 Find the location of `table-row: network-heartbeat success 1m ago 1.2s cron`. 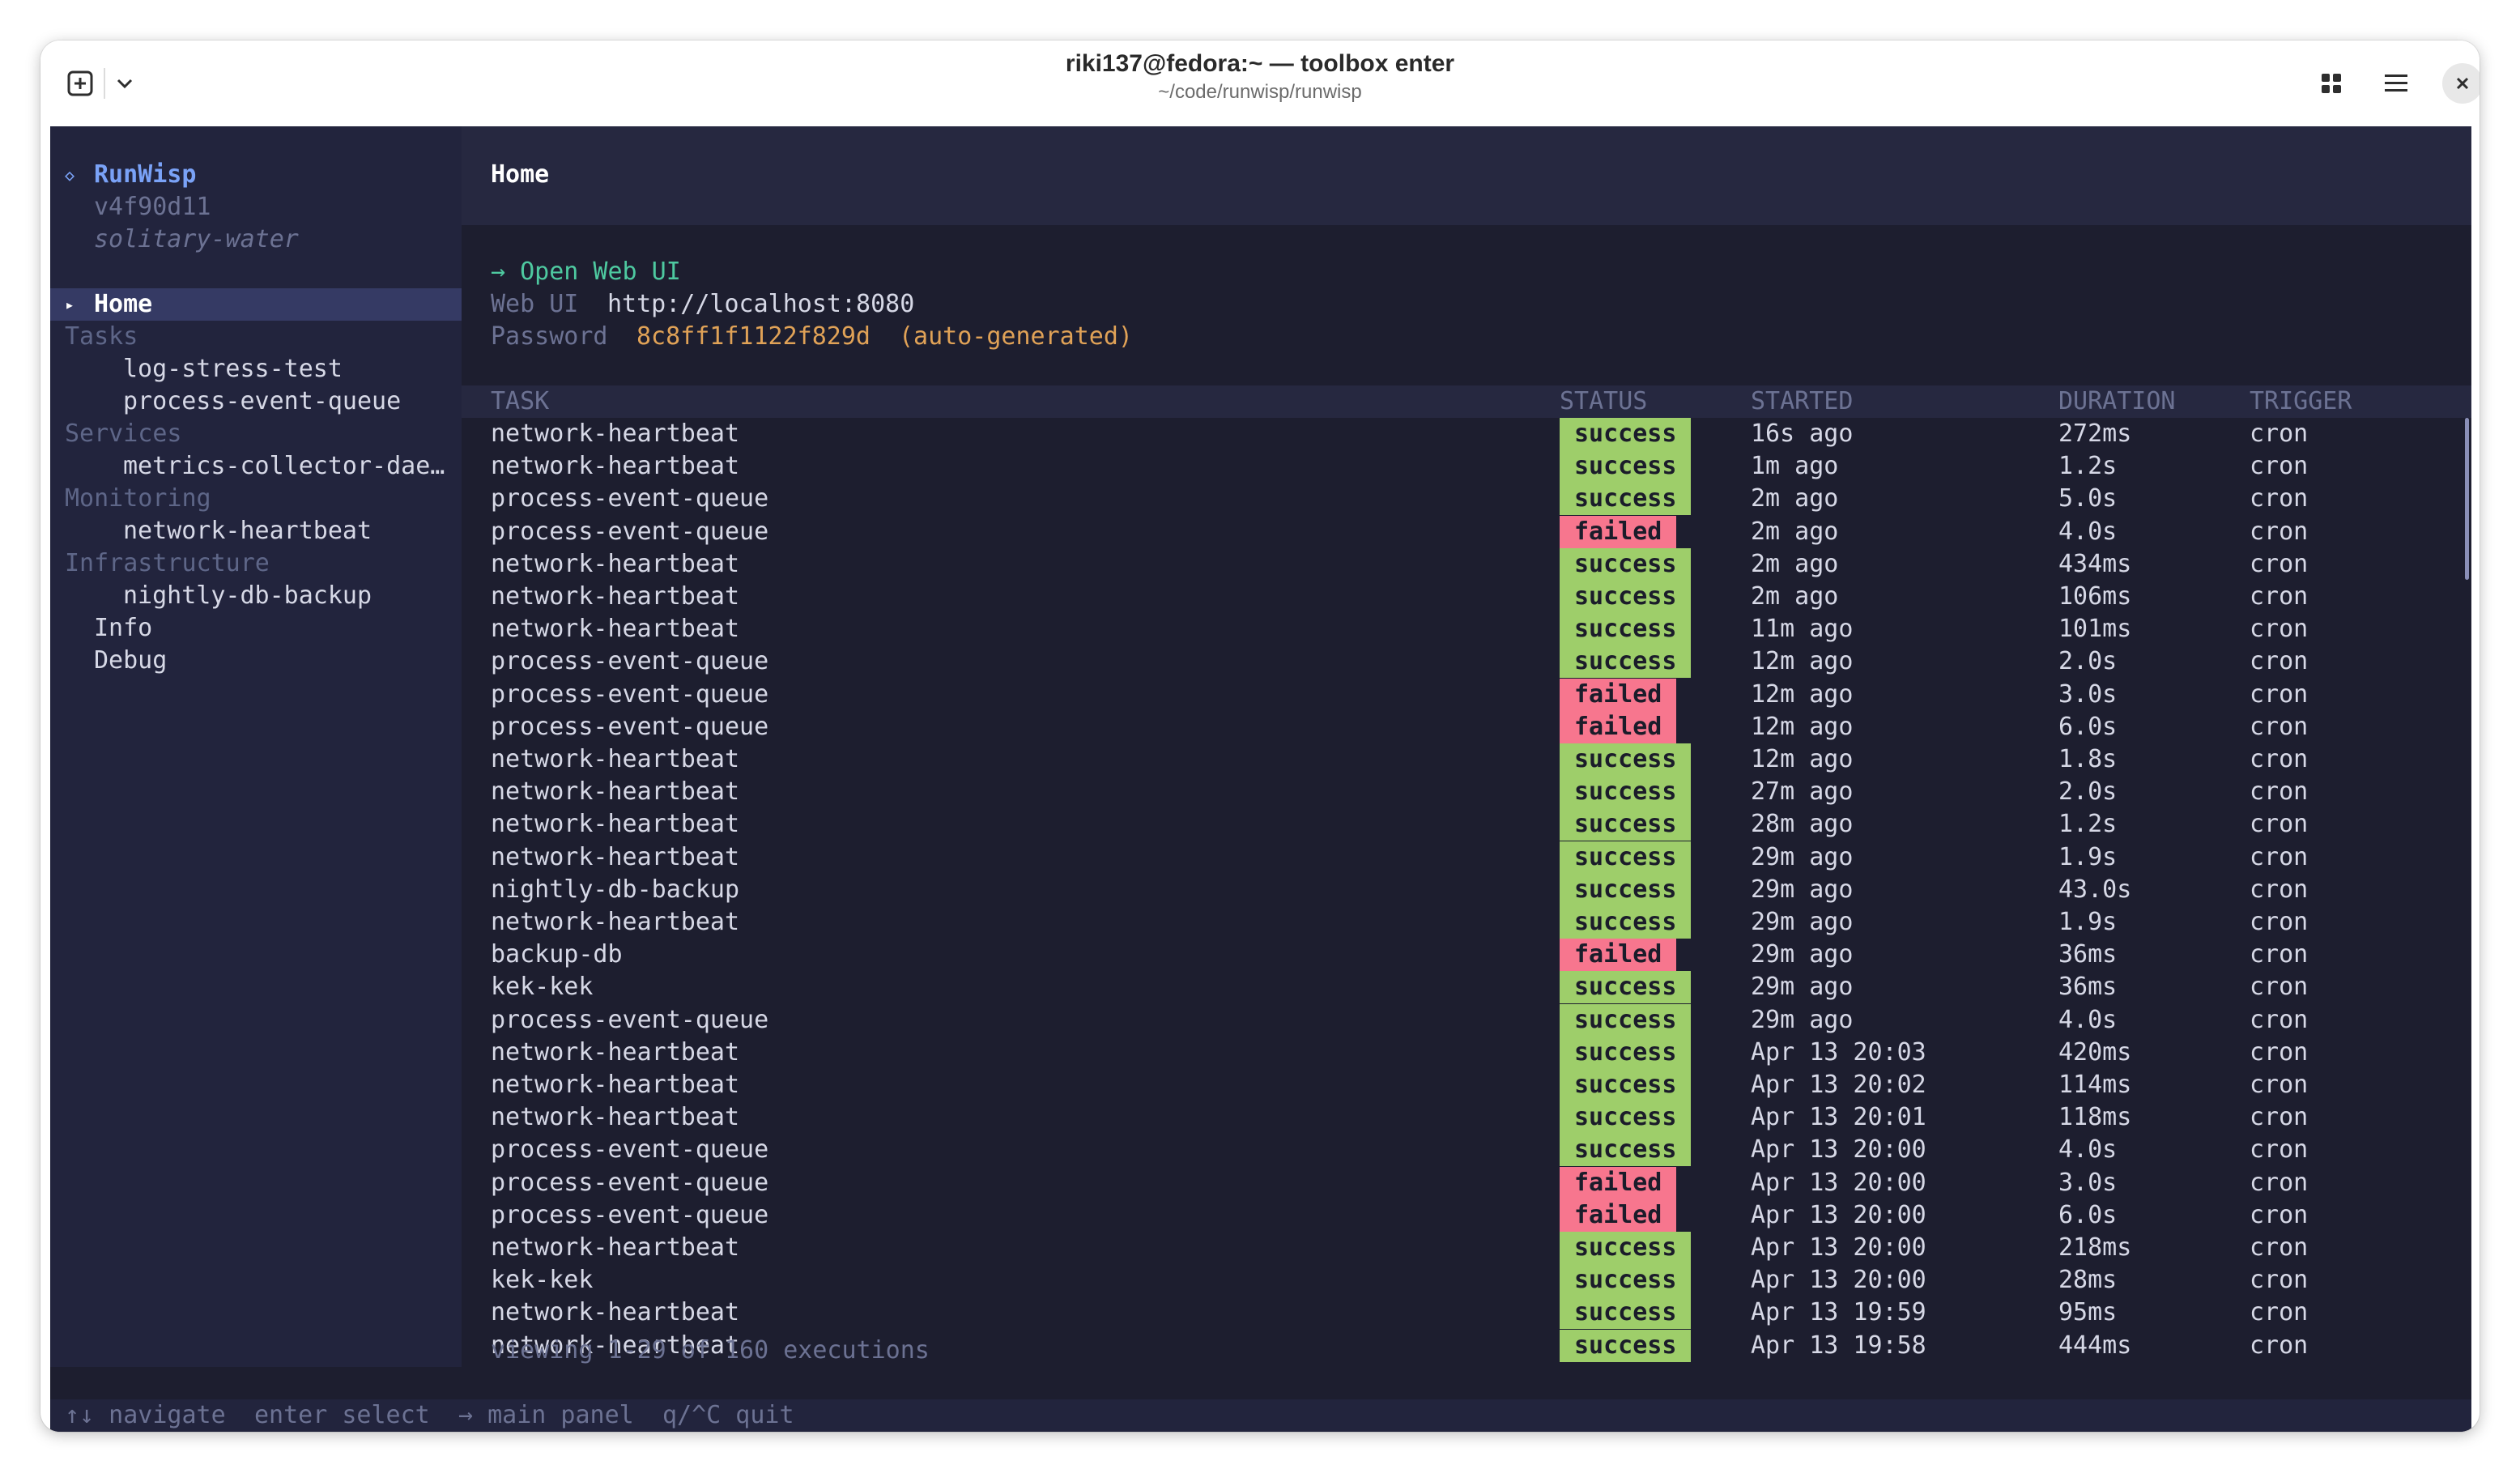

table-row: network-heartbeat success 1m ago 1.2s cron is located at coordinates (1466, 466).